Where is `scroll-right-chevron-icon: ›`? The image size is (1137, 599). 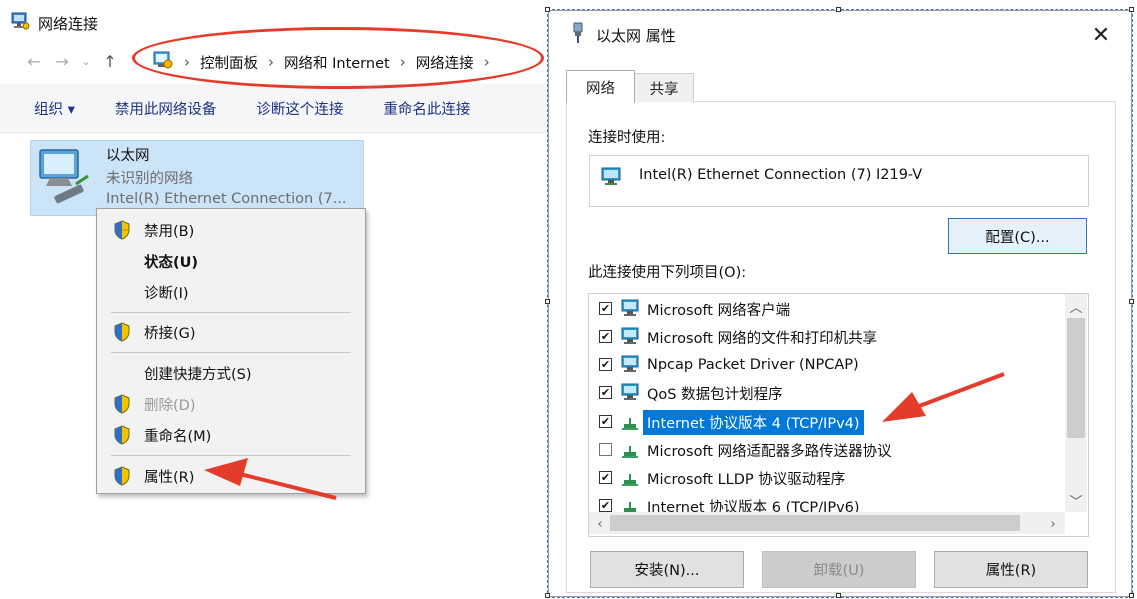 scroll-right-chevron-icon: › is located at coordinates (1053, 524).